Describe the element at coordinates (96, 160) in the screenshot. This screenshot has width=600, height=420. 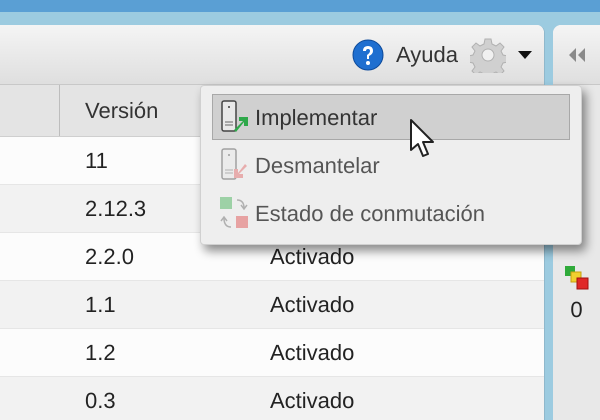
I see `table-cell: 11` at that location.